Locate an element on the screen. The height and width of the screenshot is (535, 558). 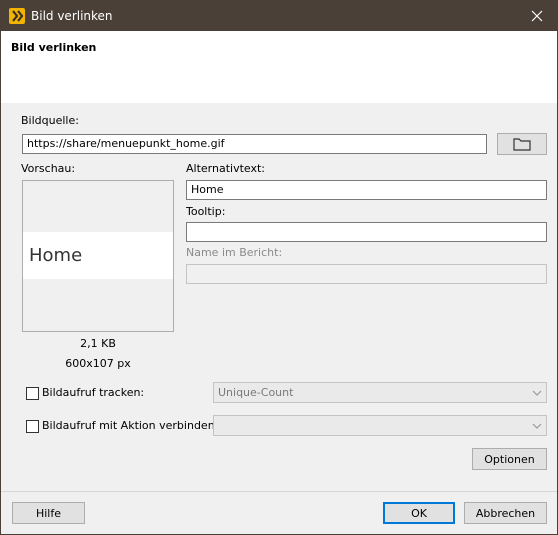
action-select is located at coordinates (380, 425).